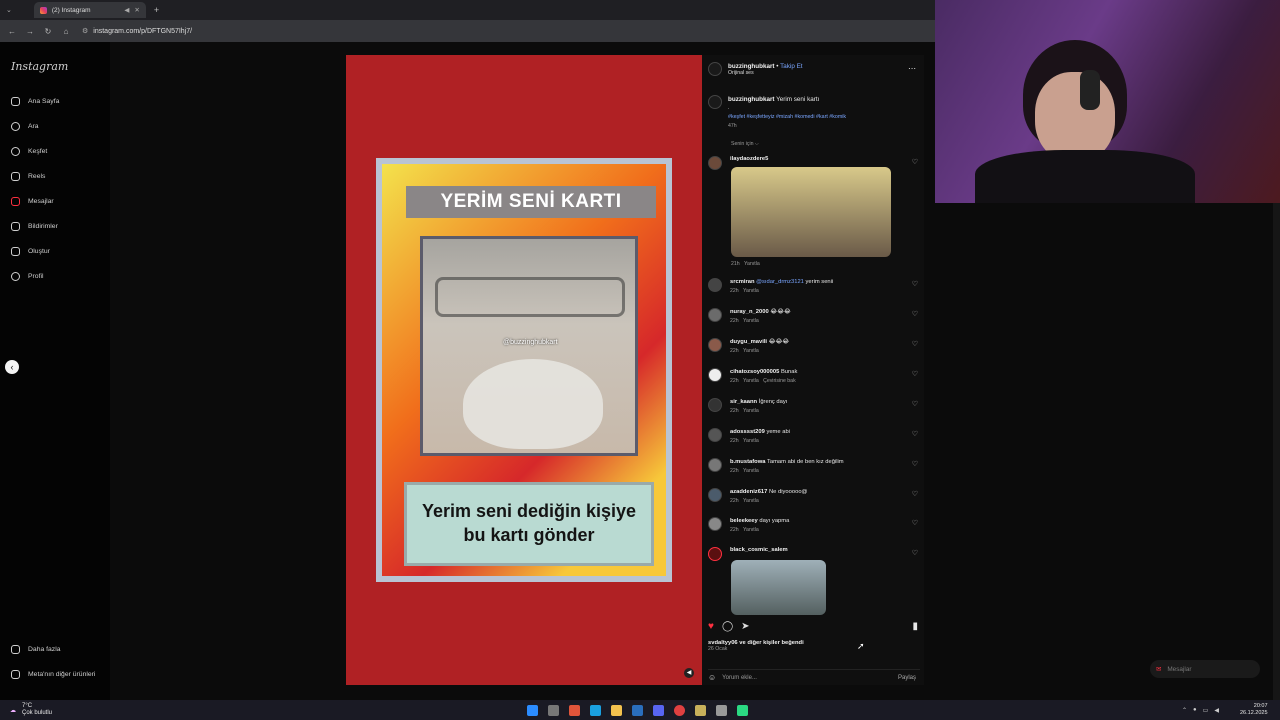 The width and height of the screenshot is (1280, 720). What do you see at coordinates (1205, 669) in the screenshot?
I see `messages-floating-button: ✉ Mesajlar` at bounding box center [1205, 669].